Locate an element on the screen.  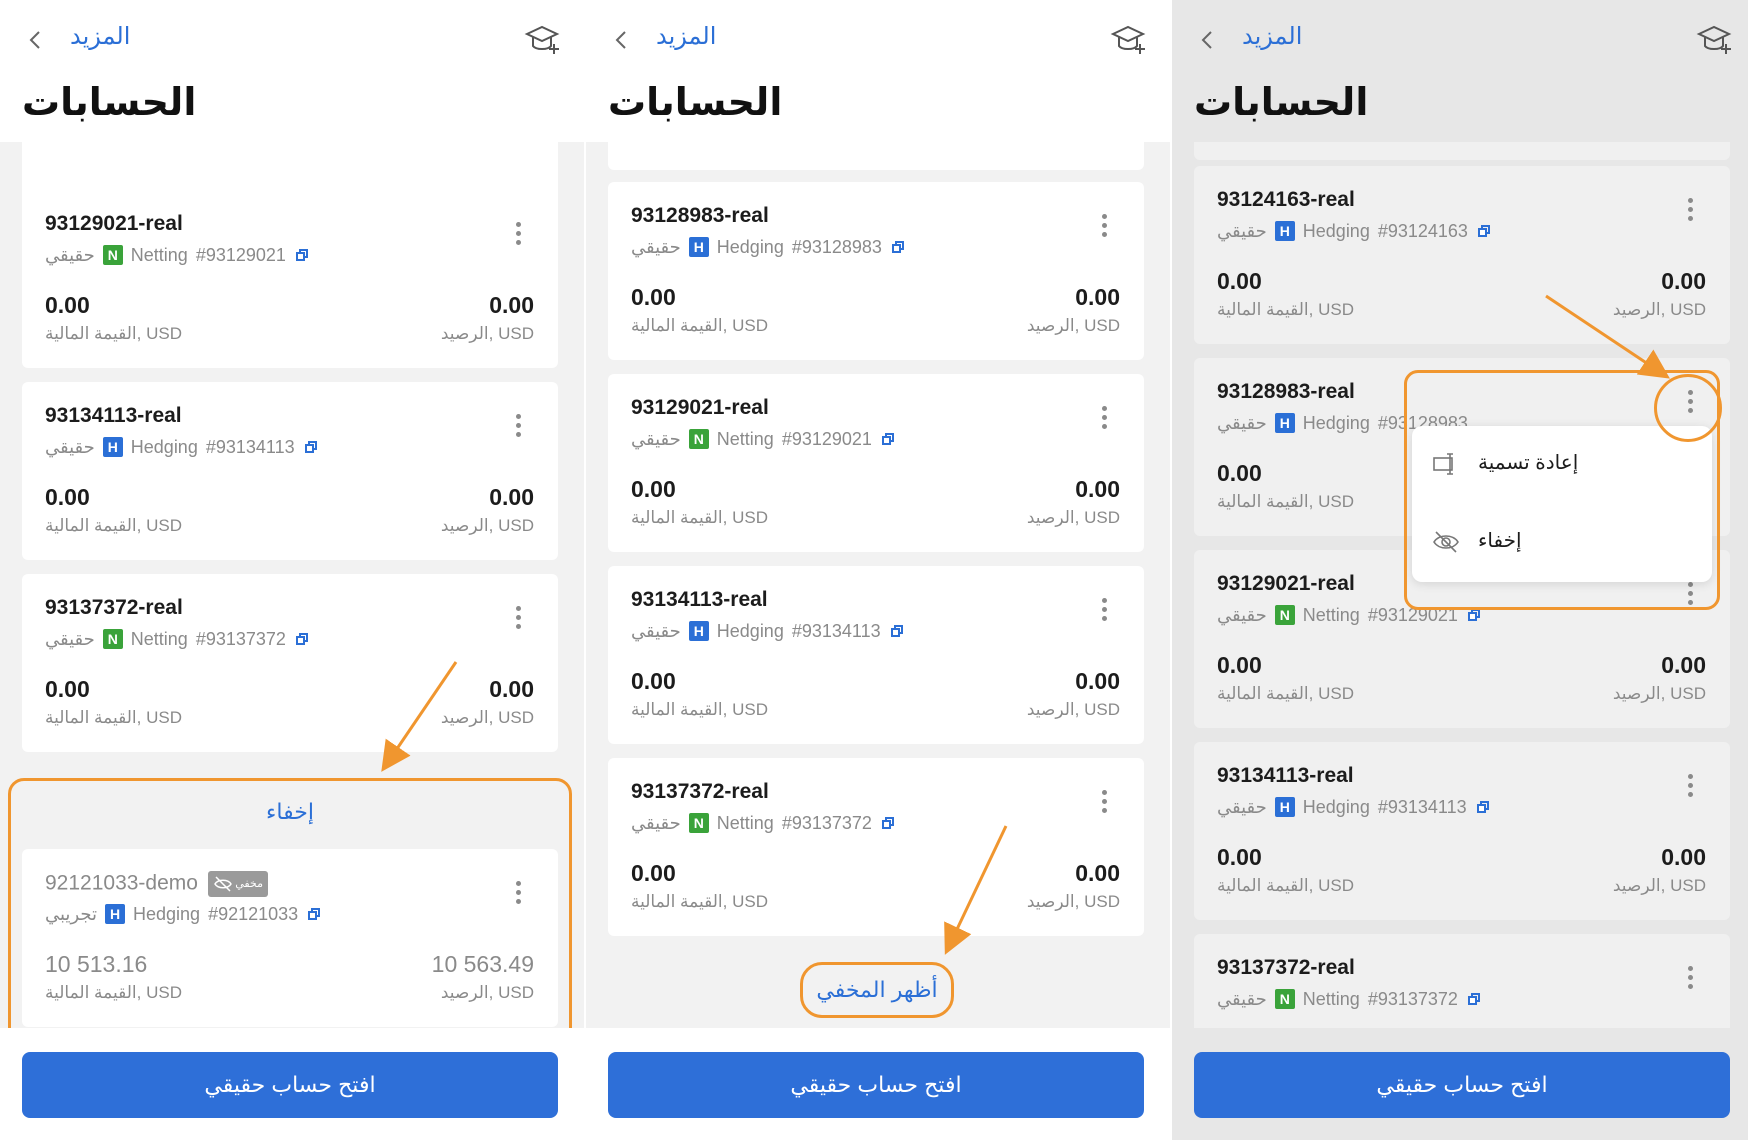
account-name: 93137372-real is located at coordinates (1286, 967).